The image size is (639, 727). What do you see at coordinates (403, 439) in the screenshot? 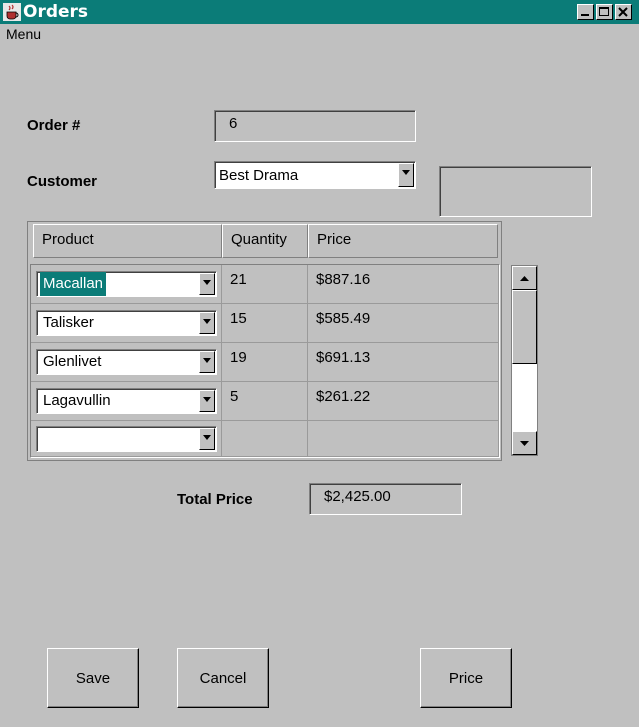
I see `price-cell` at bounding box center [403, 439].